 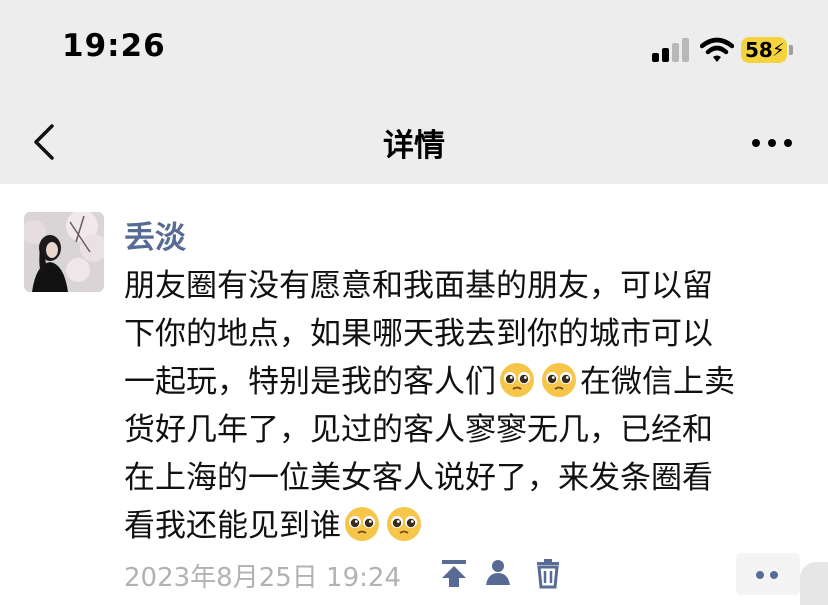 I want to click on author-name: 丢淡, so click(x=155, y=234).